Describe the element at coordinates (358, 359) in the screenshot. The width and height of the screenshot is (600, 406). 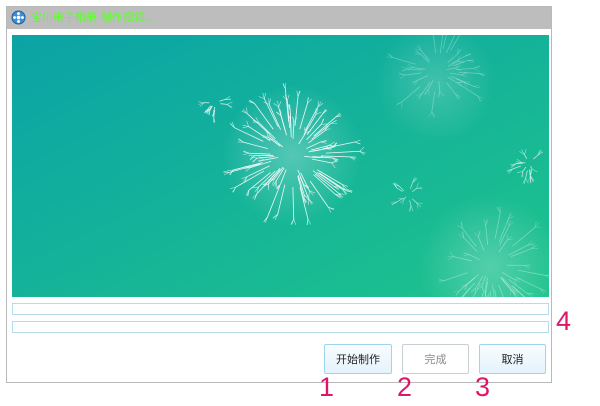
I see `start-button: 开始制作` at that location.